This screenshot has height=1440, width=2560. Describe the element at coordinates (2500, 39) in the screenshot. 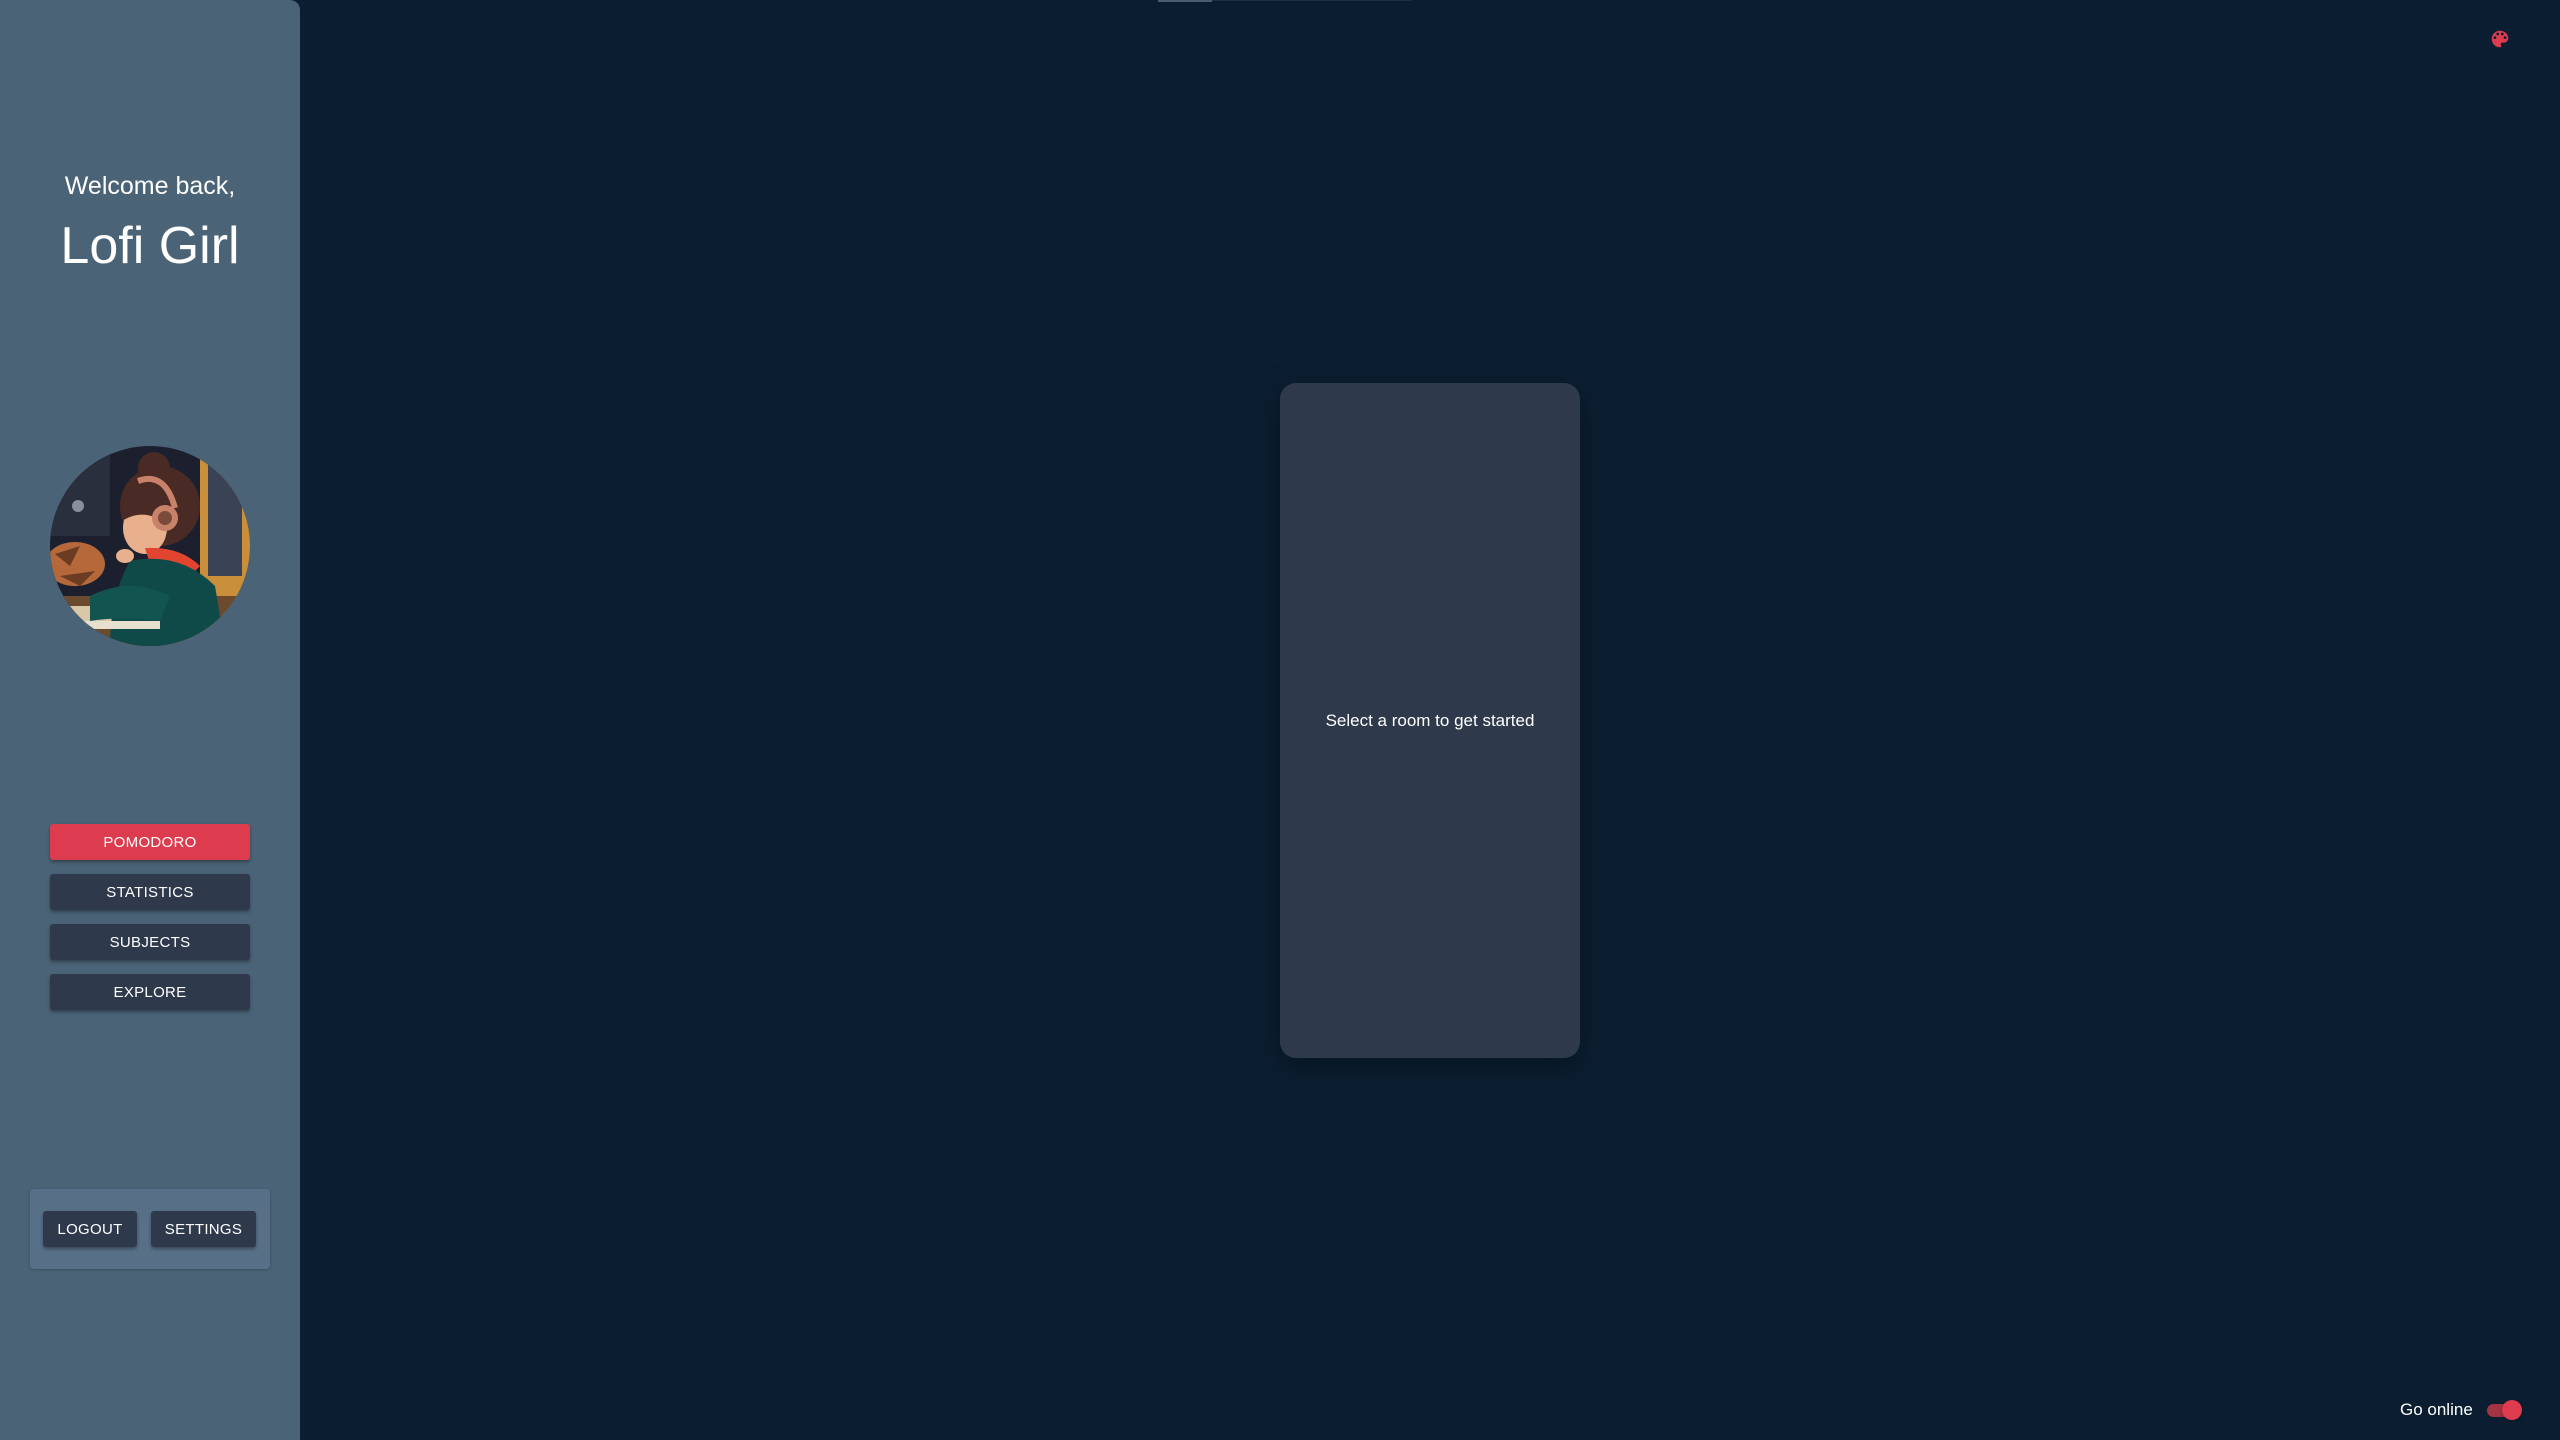

I see `palette-icon` at that location.